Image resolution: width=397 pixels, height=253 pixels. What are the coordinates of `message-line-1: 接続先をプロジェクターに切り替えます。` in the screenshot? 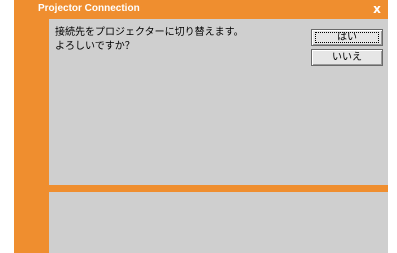 It's located at (149, 32).